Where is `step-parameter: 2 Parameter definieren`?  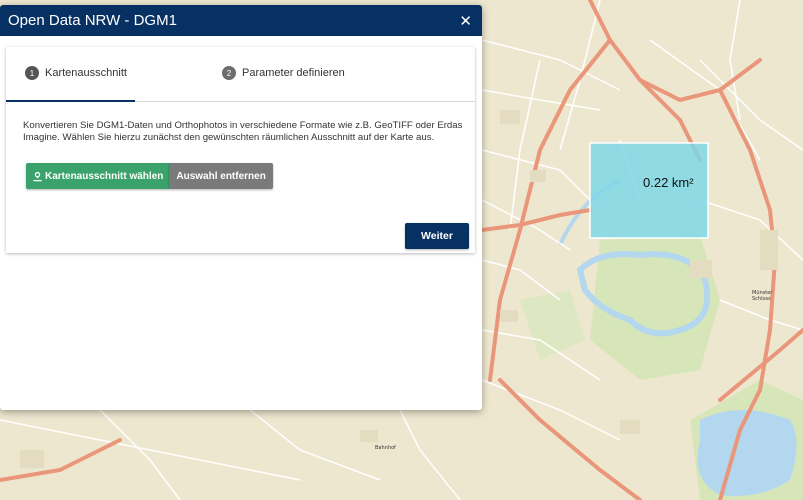
step-parameter: 2 Parameter definieren is located at coordinates (283, 73).